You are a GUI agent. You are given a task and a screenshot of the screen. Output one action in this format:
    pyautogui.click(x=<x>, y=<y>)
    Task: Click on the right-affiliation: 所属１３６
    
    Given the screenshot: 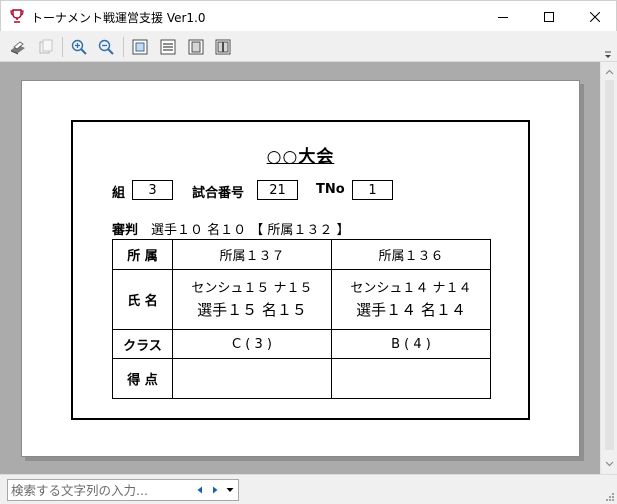 What is the action you would take?
    pyautogui.click(x=411, y=254)
    